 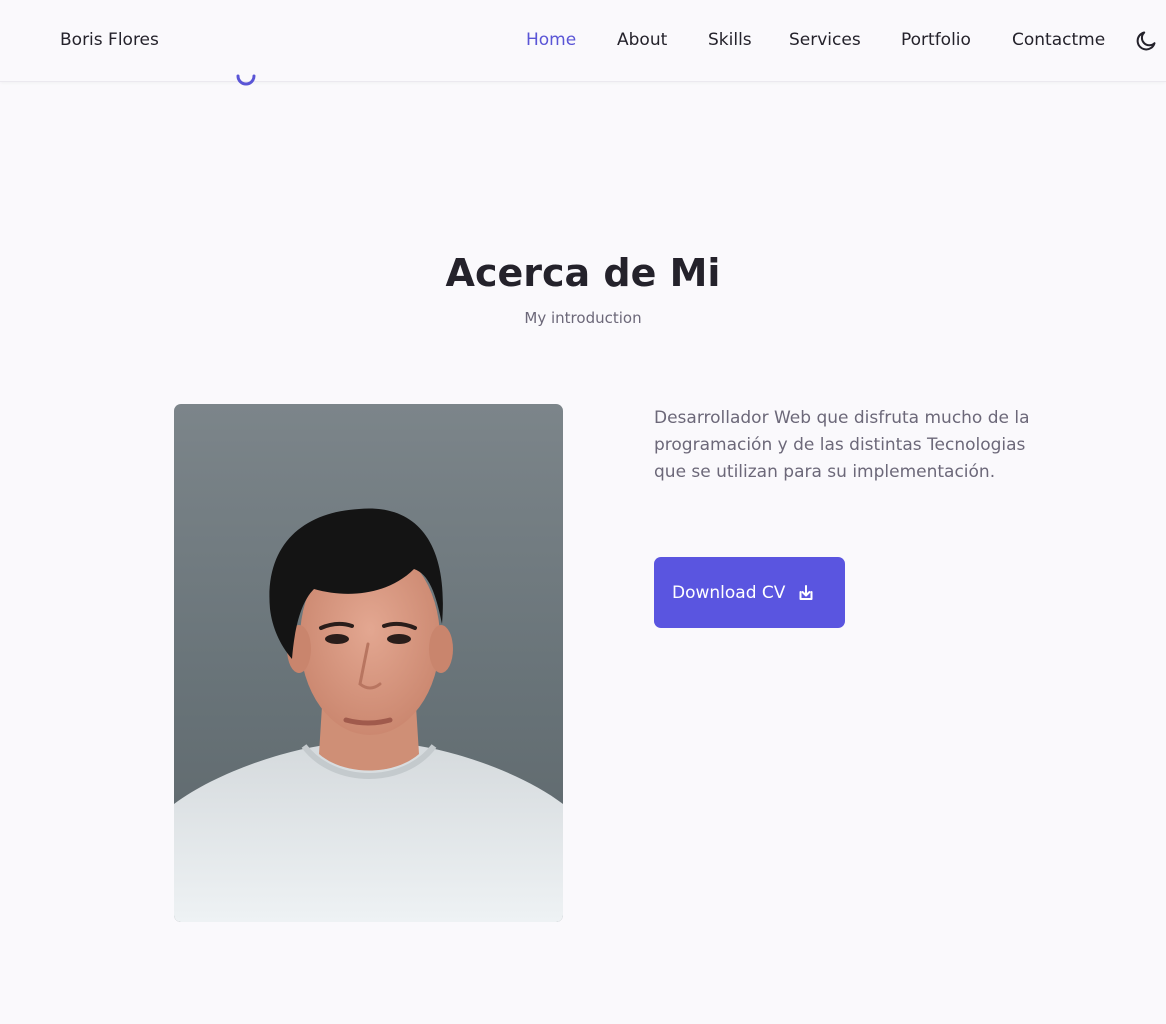 What do you see at coordinates (1146, 41) in the screenshot?
I see `moon-icon` at bounding box center [1146, 41].